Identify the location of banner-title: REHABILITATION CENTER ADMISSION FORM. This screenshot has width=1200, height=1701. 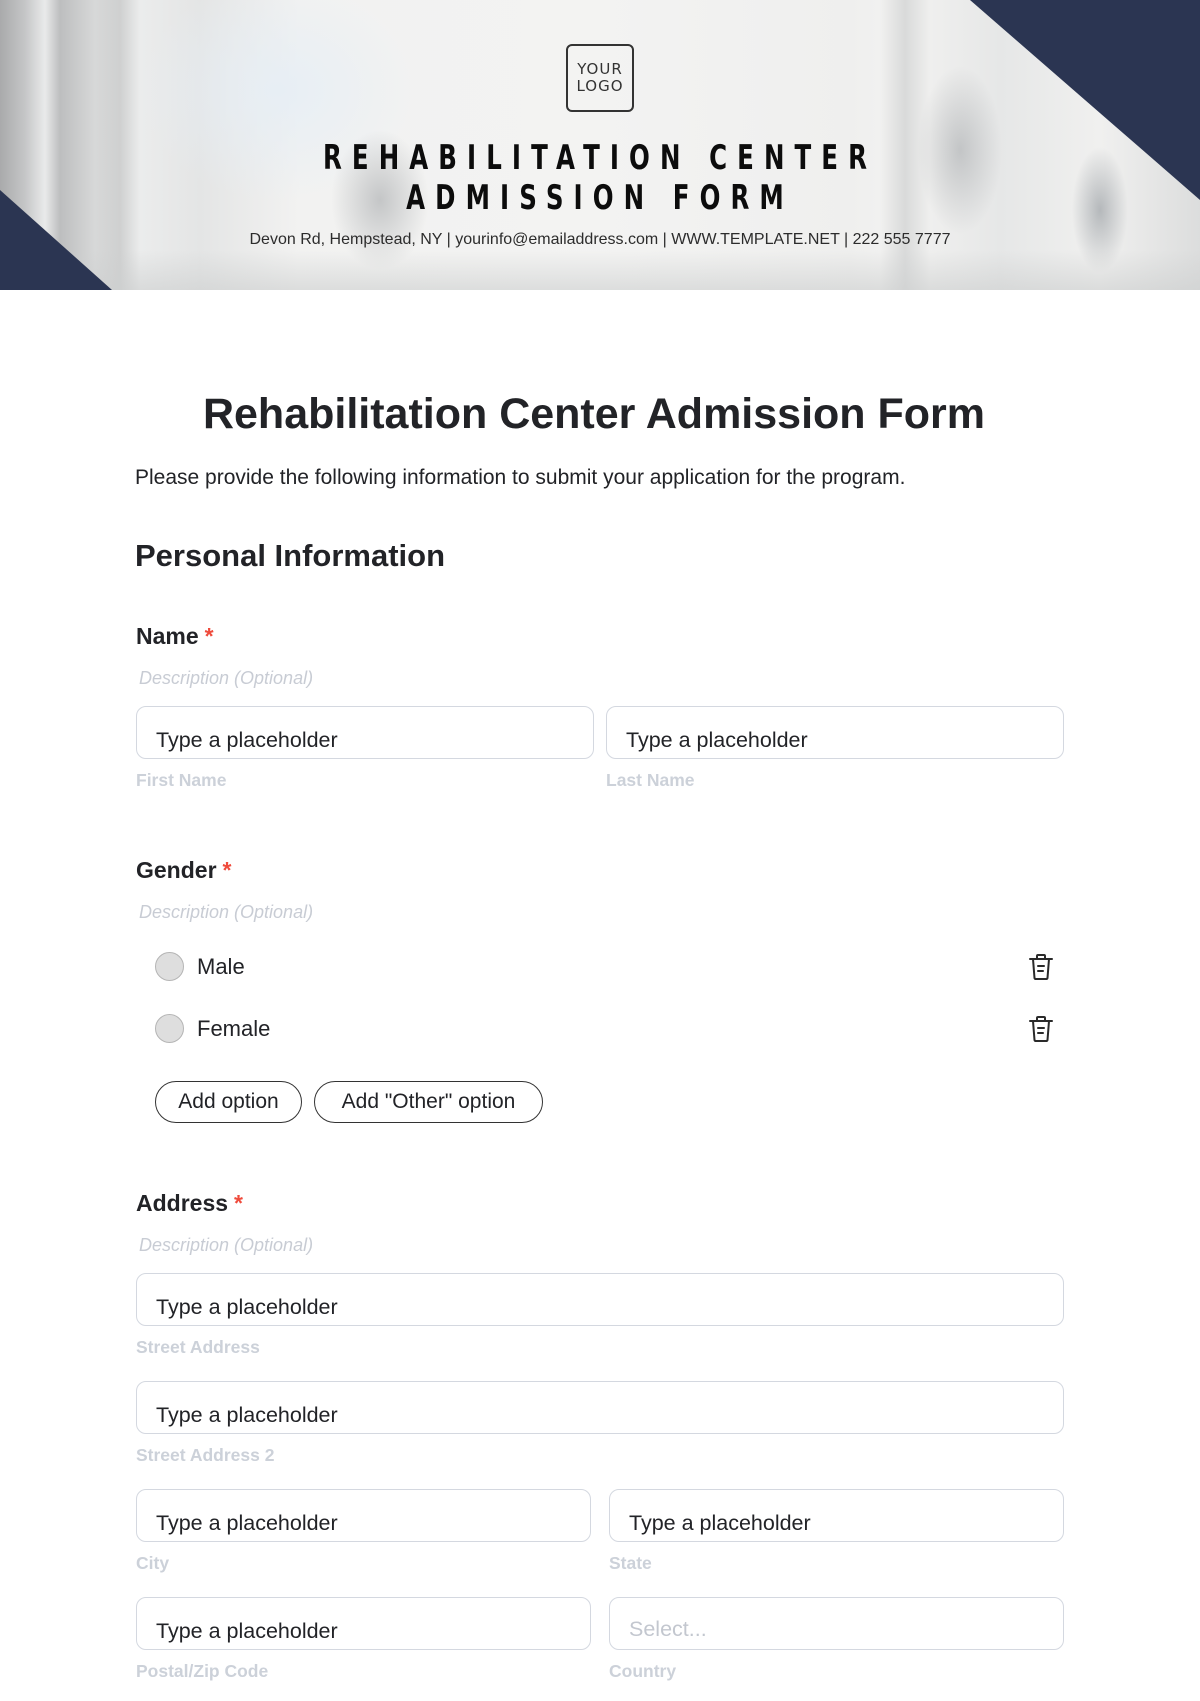
(600, 178).